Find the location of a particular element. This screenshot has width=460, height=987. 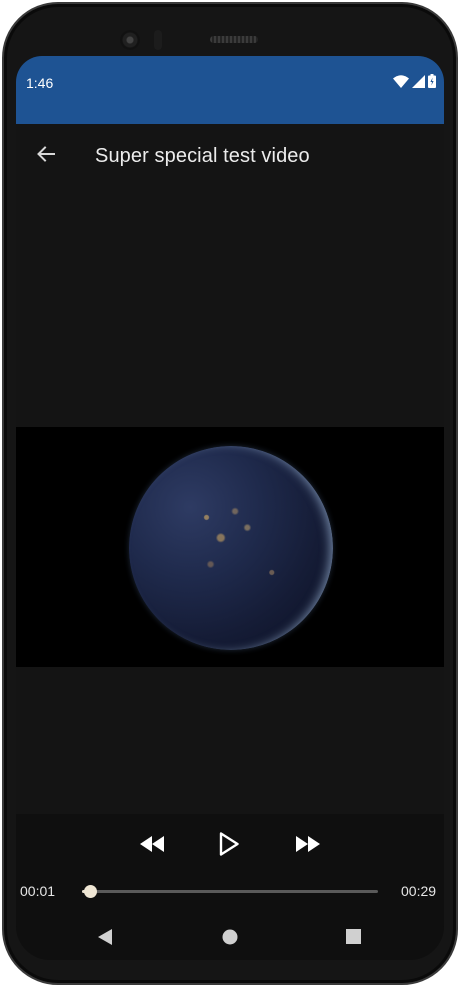

arrow-left-icon is located at coordinates (46, 156).